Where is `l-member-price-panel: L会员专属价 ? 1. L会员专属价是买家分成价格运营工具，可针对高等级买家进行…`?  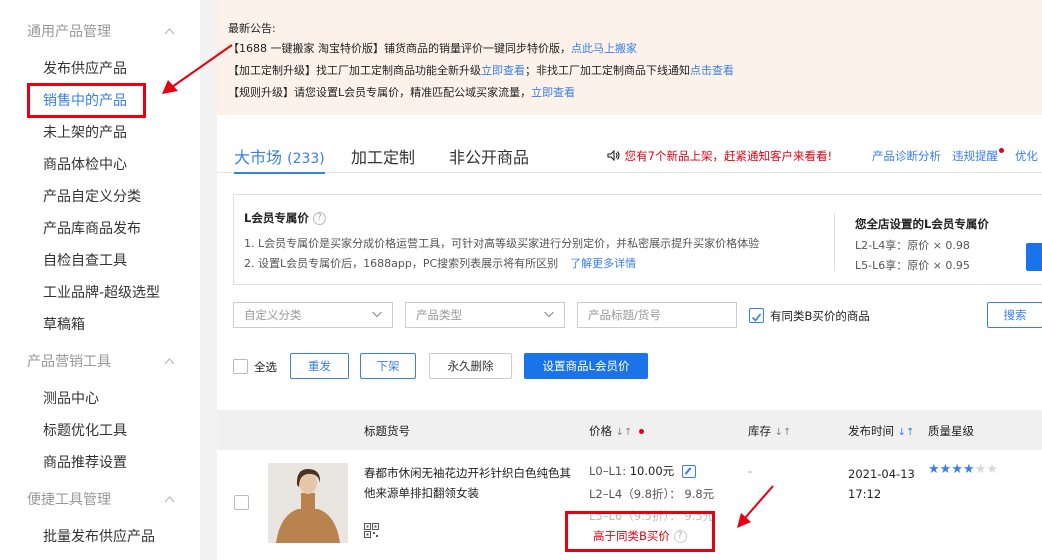 l-member-price-panel: L会员专属价 ? 1. L会员专属价是买家分成价格运营工具，可针对高等级买家进行… is located at coordinates (637, 239).